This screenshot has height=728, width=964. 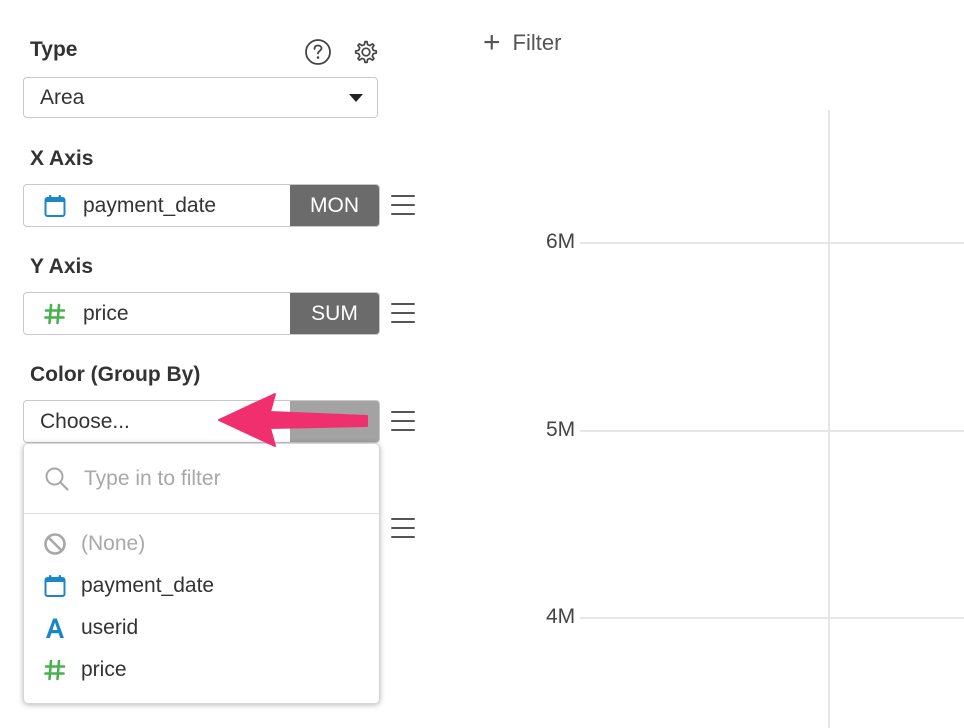 I want to click on y-tick-label: 5M, so click(x=561, y=429).